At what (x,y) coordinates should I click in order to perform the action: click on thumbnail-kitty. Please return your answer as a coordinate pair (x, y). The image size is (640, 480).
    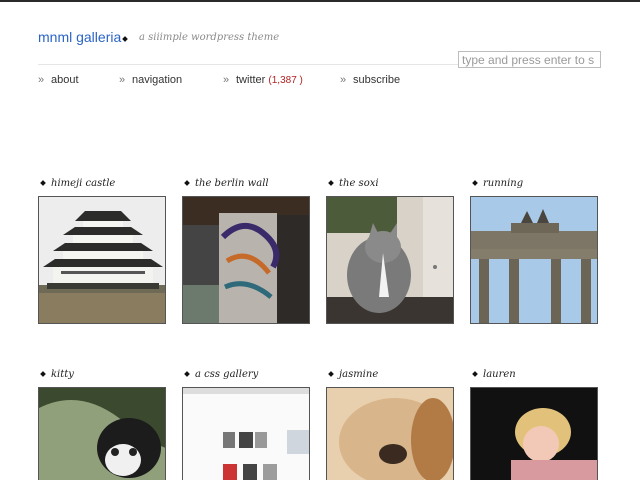
    Looking at the image, I should click on (102, 433).